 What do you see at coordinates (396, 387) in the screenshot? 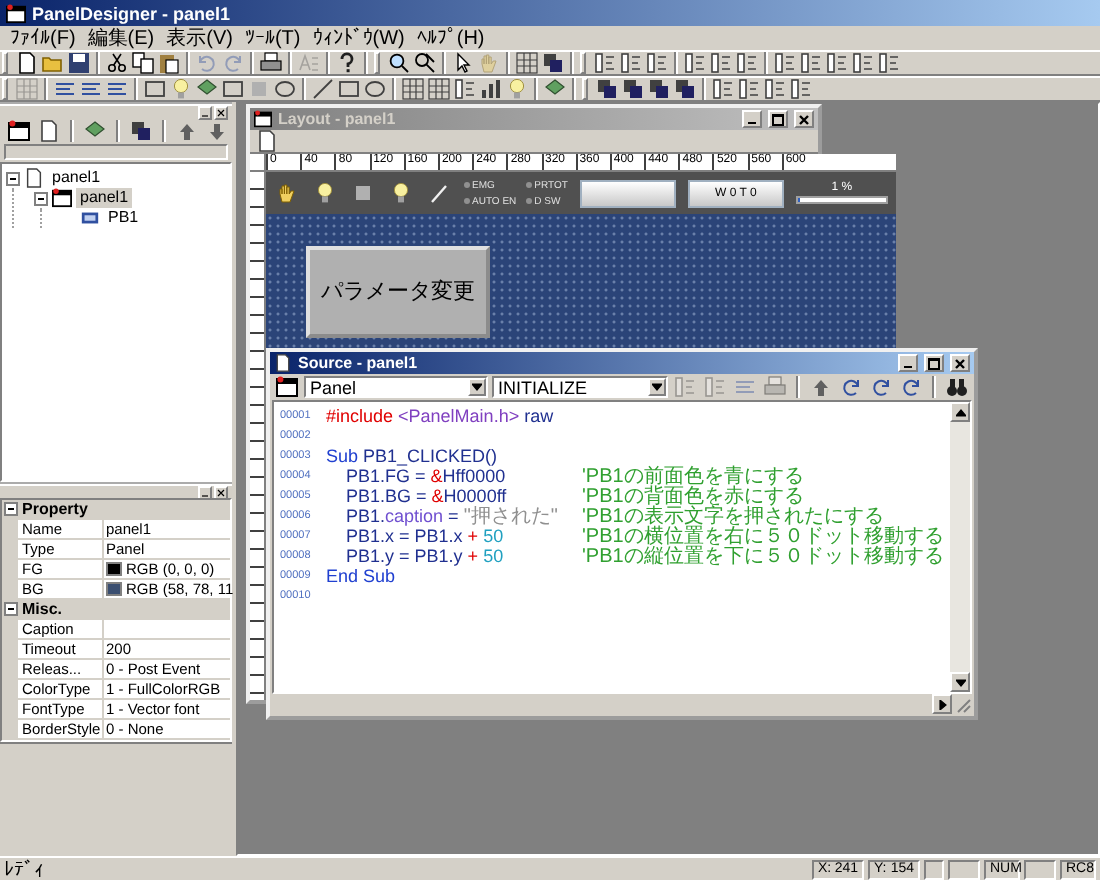
I see `object-dropdown: Panel` at bounding box center [396, 387].